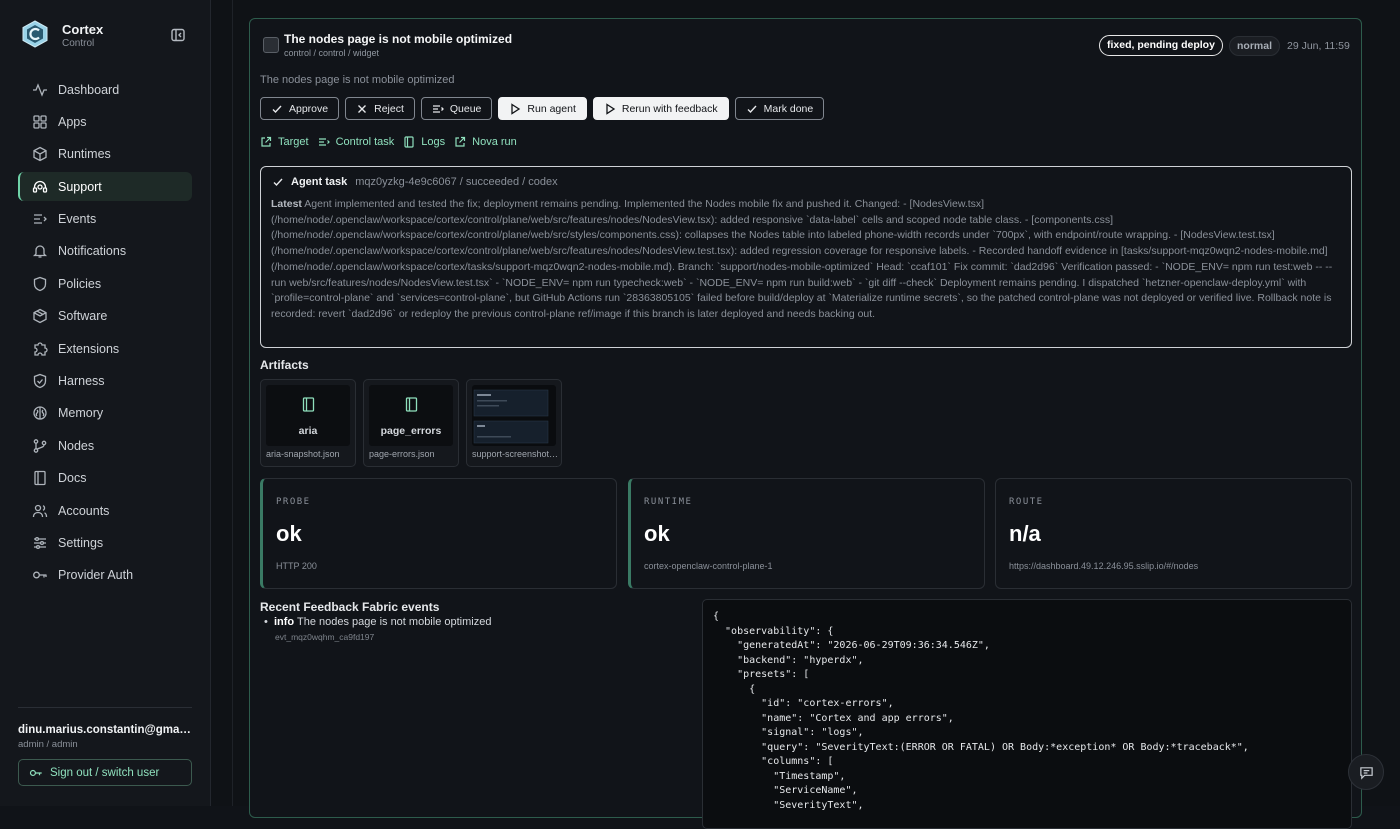 The height and width of the screenshot is (829, 1400). I want to click on close-icon, so click(362, 108).